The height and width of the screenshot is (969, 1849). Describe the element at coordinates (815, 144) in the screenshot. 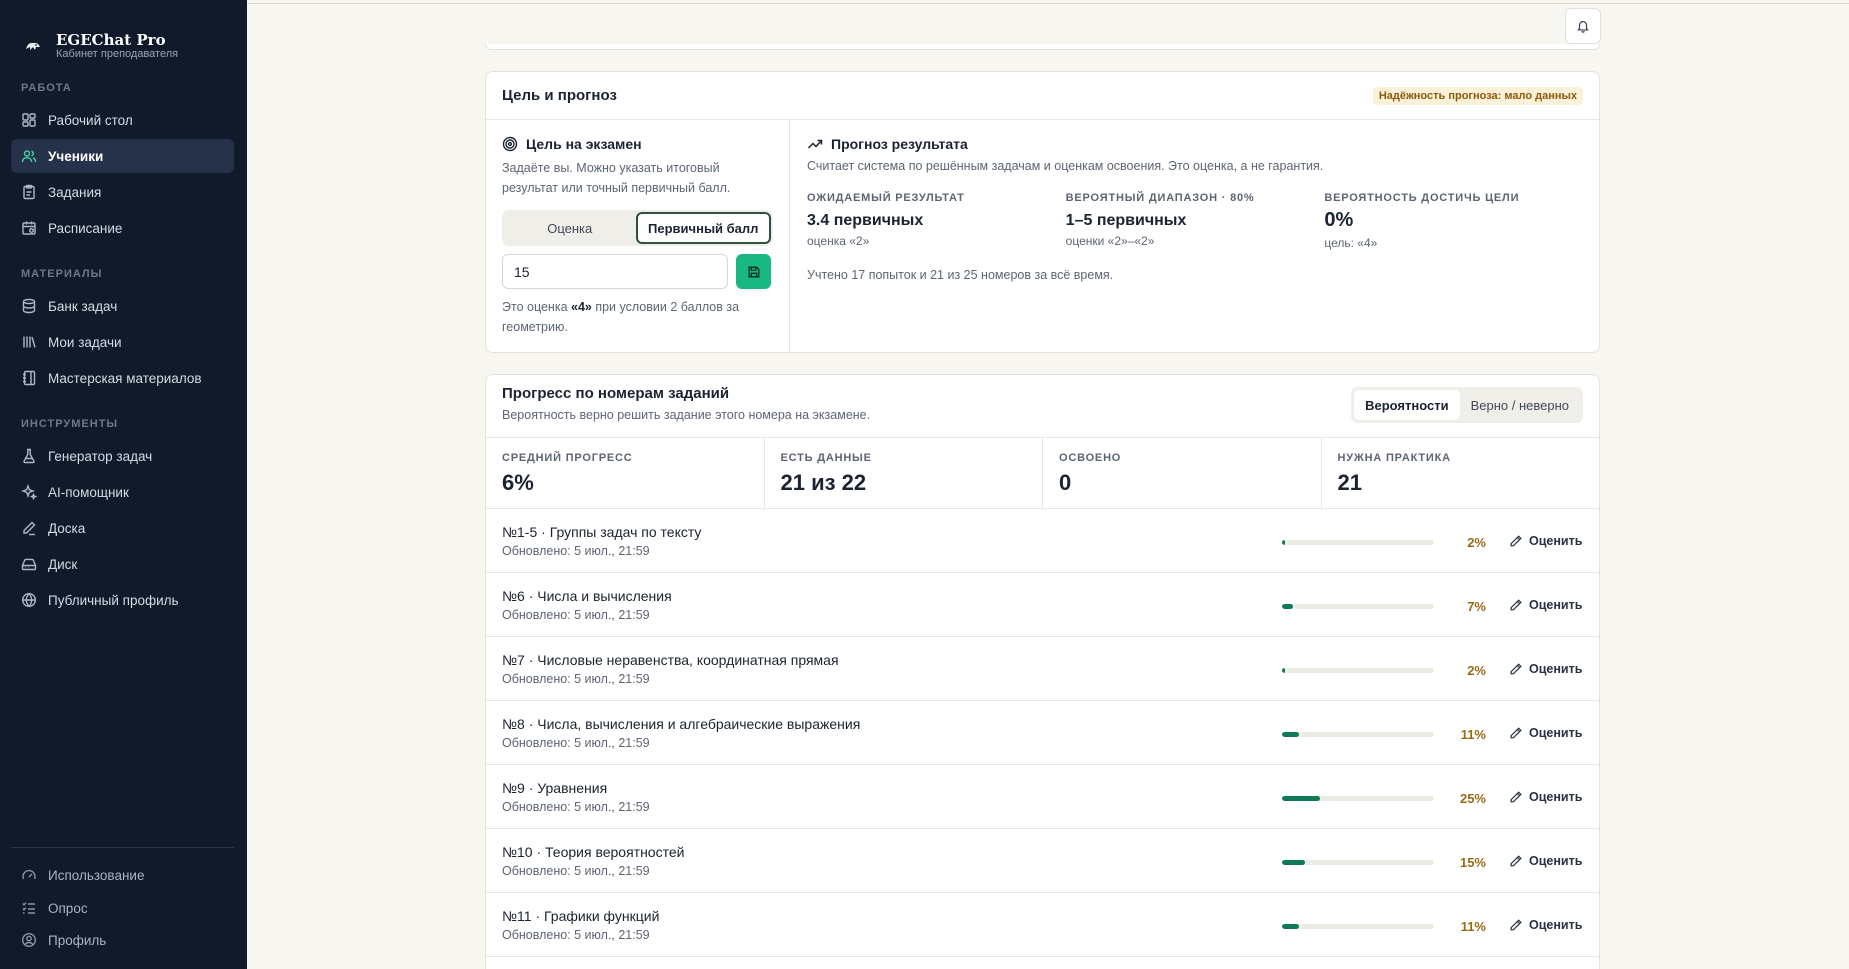

I see `trending-up-icon` at that location.